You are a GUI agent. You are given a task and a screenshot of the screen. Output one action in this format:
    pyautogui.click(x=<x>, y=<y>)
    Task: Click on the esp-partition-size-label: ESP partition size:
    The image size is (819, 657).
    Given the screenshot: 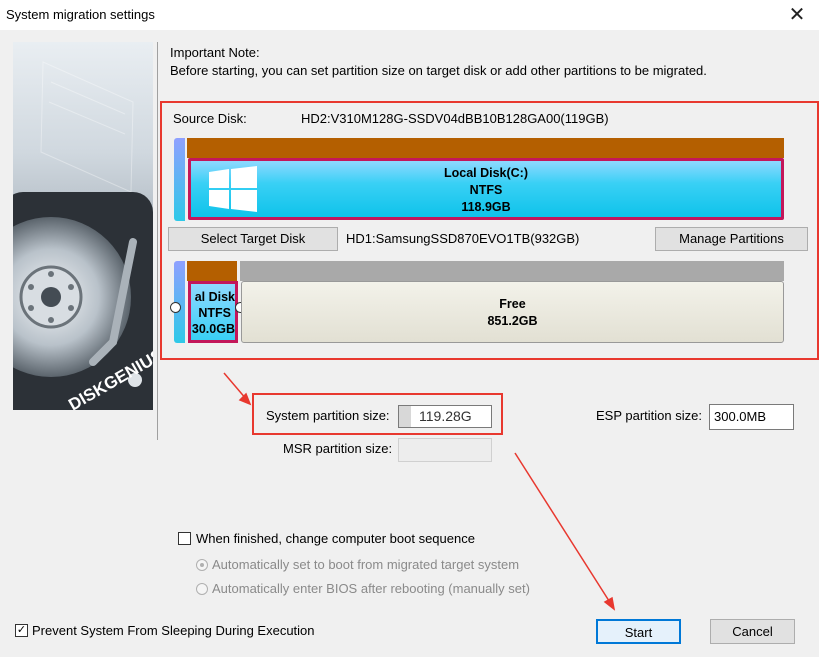 What is the action you would take?
    pyautogui.click(x=649, y=415)
    